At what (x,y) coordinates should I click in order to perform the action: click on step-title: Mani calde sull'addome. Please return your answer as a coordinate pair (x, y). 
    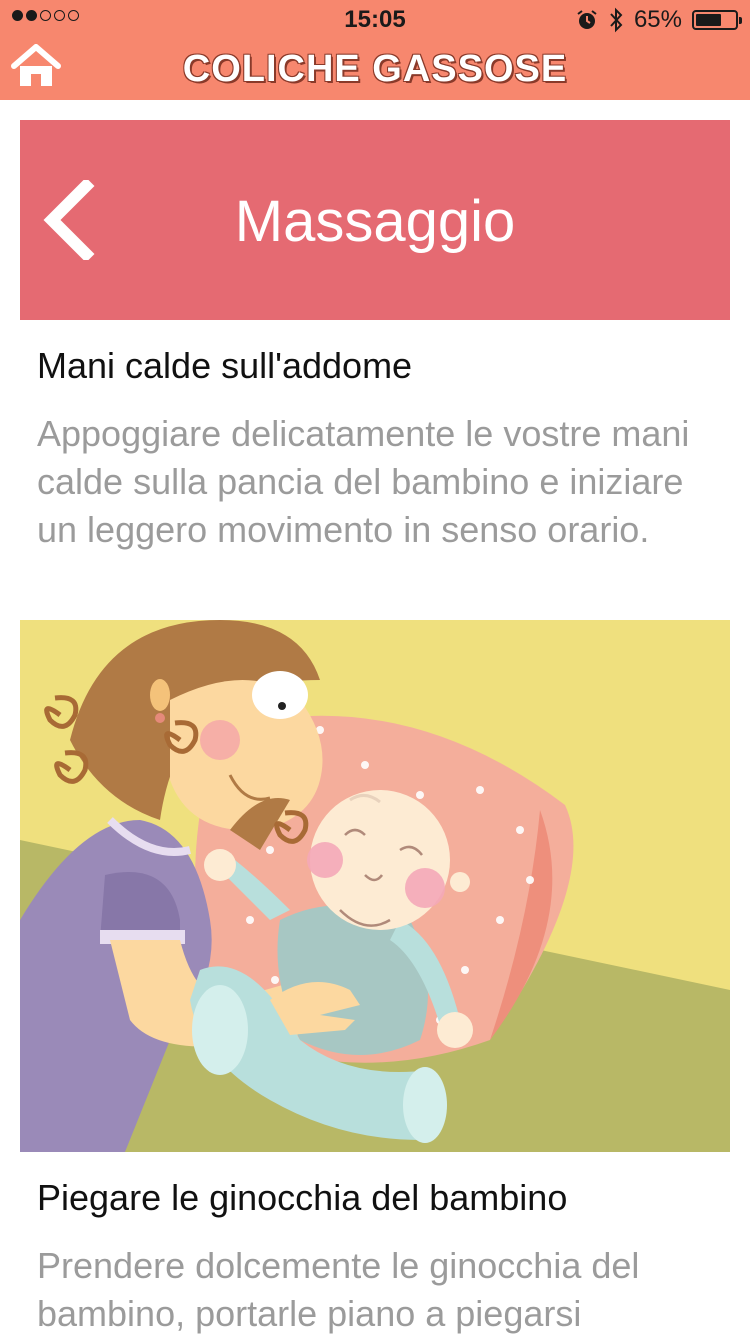
    Looking at the image, I should click on (225, 365).